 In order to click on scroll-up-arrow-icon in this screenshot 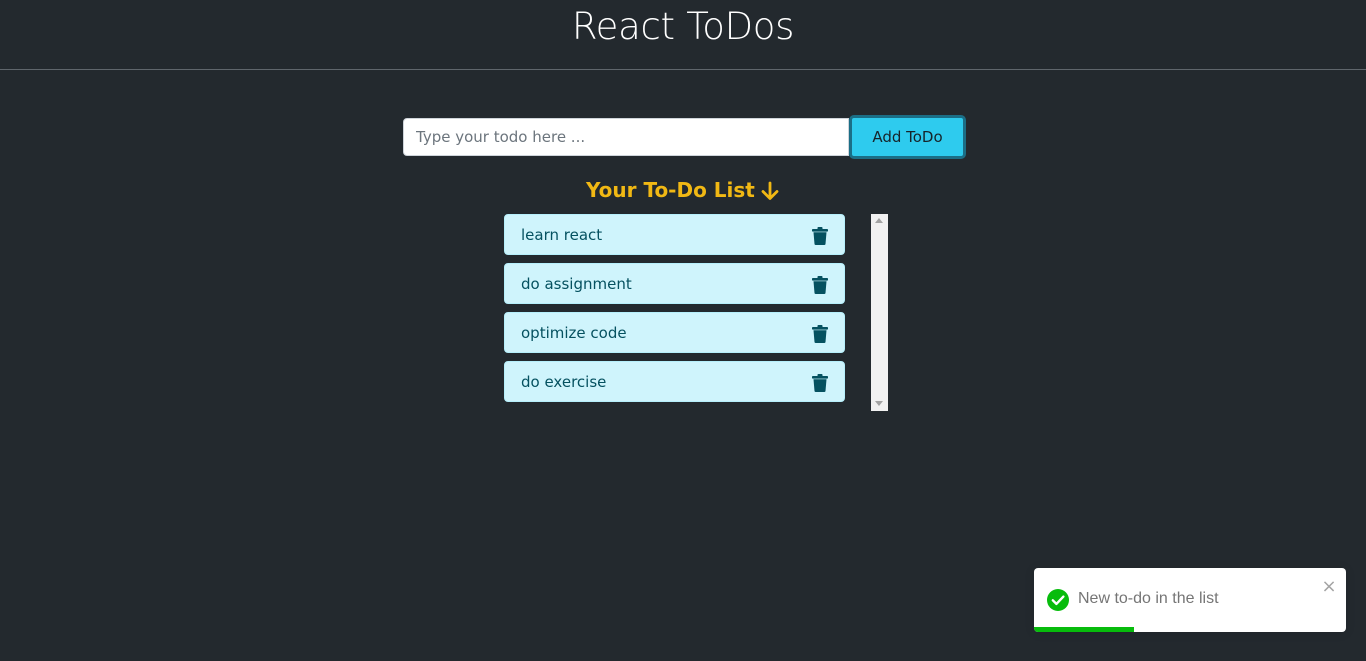, I will do `click(879, 220)`.